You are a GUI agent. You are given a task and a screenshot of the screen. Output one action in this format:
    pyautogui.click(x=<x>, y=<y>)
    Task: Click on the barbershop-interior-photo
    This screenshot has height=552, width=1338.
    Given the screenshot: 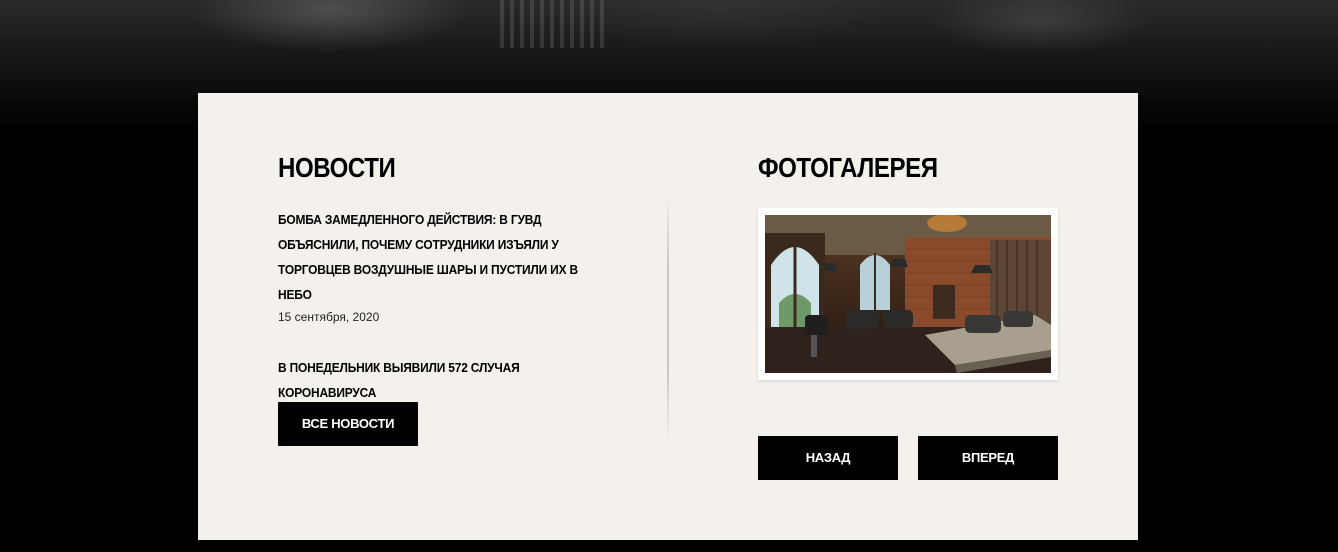 What is the action you would take?
    pyautogui.click(x=908, y=294)
    